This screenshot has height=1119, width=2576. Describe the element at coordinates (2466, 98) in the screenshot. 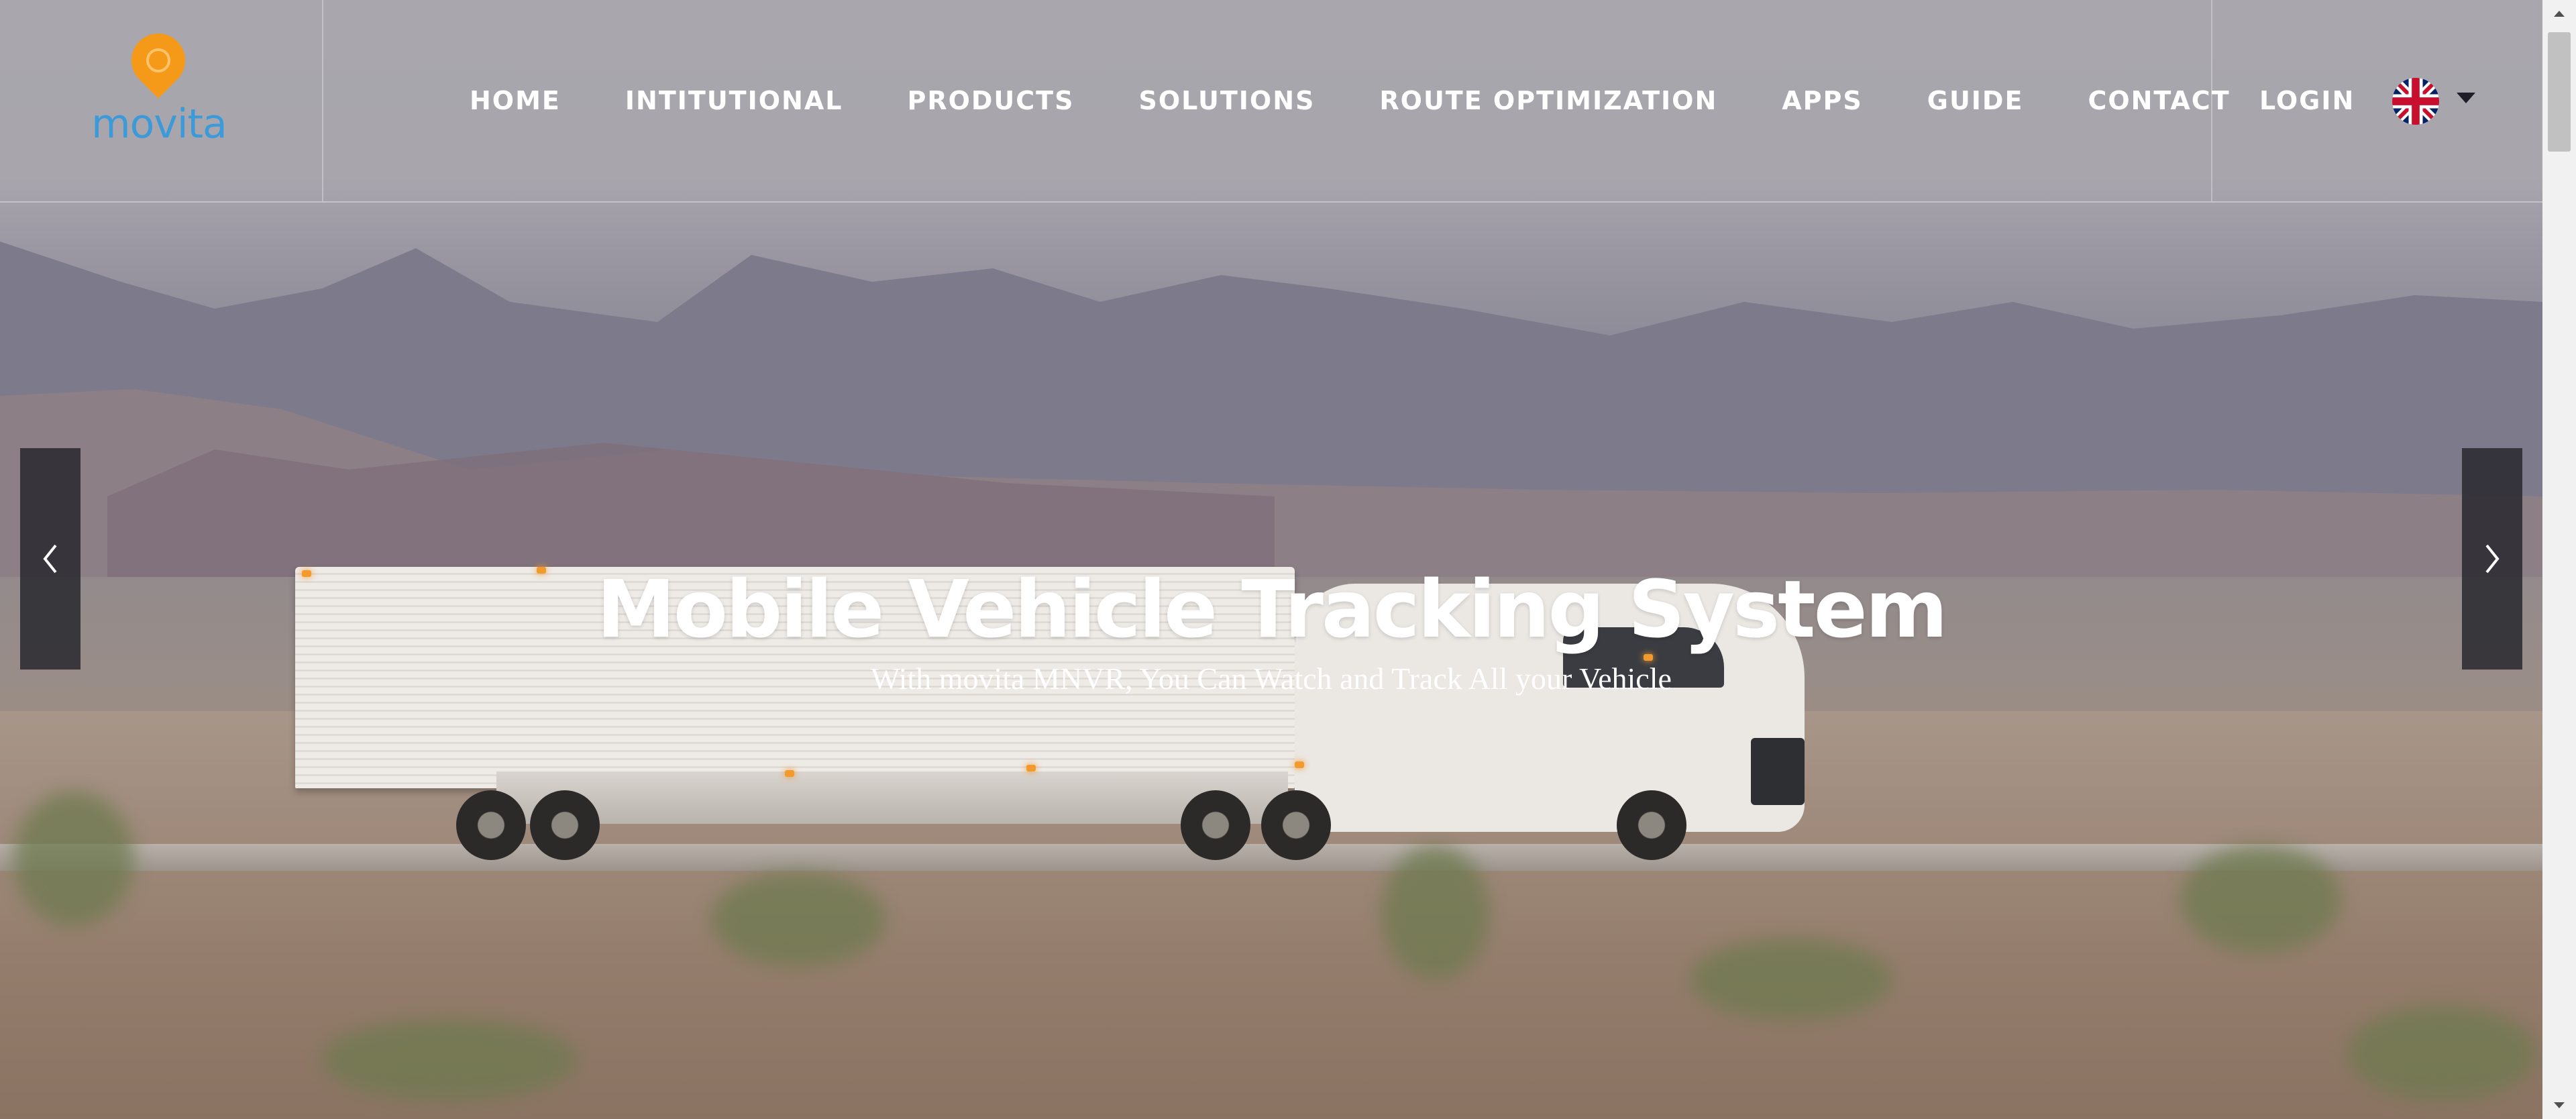

I see `language-dropdown-caret-icon` at that location.